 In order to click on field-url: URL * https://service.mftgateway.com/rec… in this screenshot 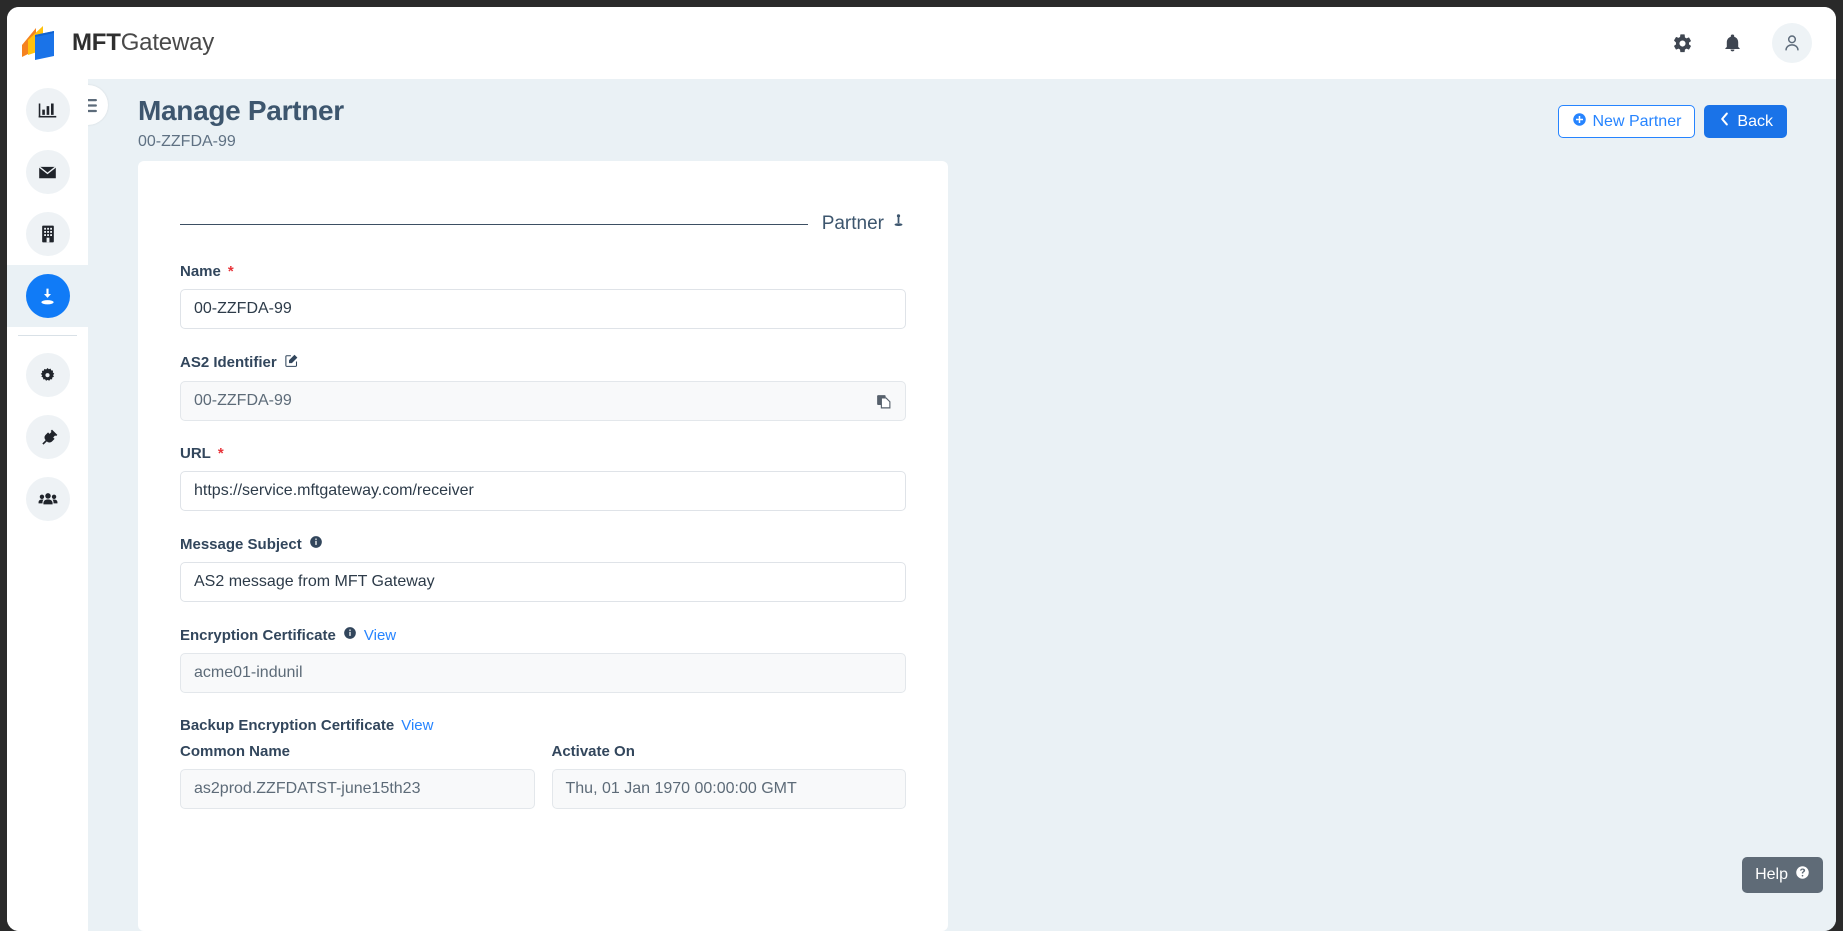, I will do `click(543, 478)`.